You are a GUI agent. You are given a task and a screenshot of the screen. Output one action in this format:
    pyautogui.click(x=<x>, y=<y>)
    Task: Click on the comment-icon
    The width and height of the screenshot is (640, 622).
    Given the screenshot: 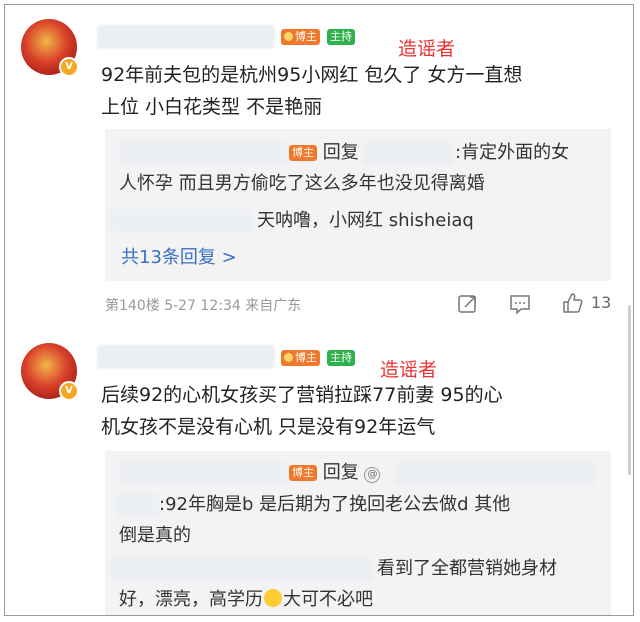 What is the action you would take?
    pyautogui.click(x=520, y=306)
    